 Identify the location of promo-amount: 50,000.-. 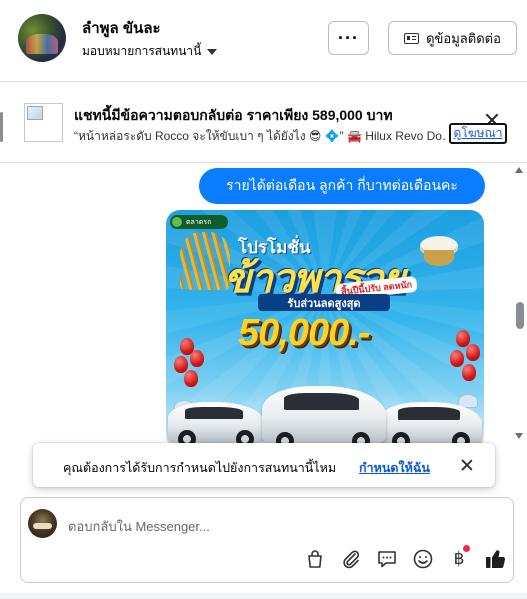
(304, 333).